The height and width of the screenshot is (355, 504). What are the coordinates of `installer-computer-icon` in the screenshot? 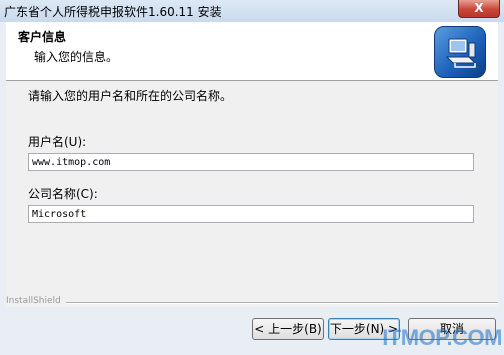 It's located at (460, 52).